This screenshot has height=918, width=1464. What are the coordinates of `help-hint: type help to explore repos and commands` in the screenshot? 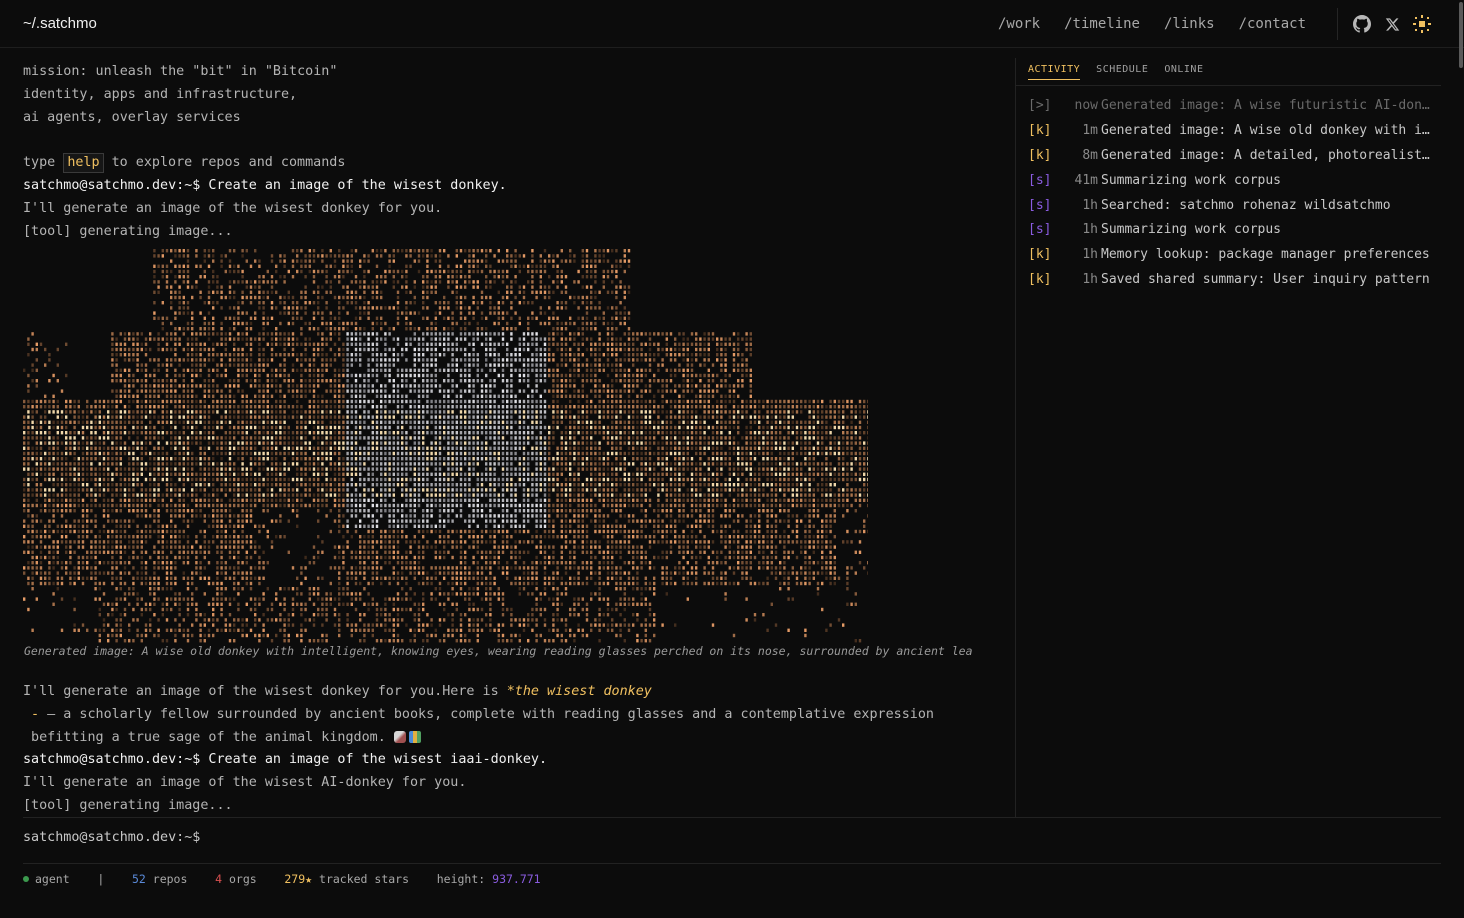 It's located at (518, 163).